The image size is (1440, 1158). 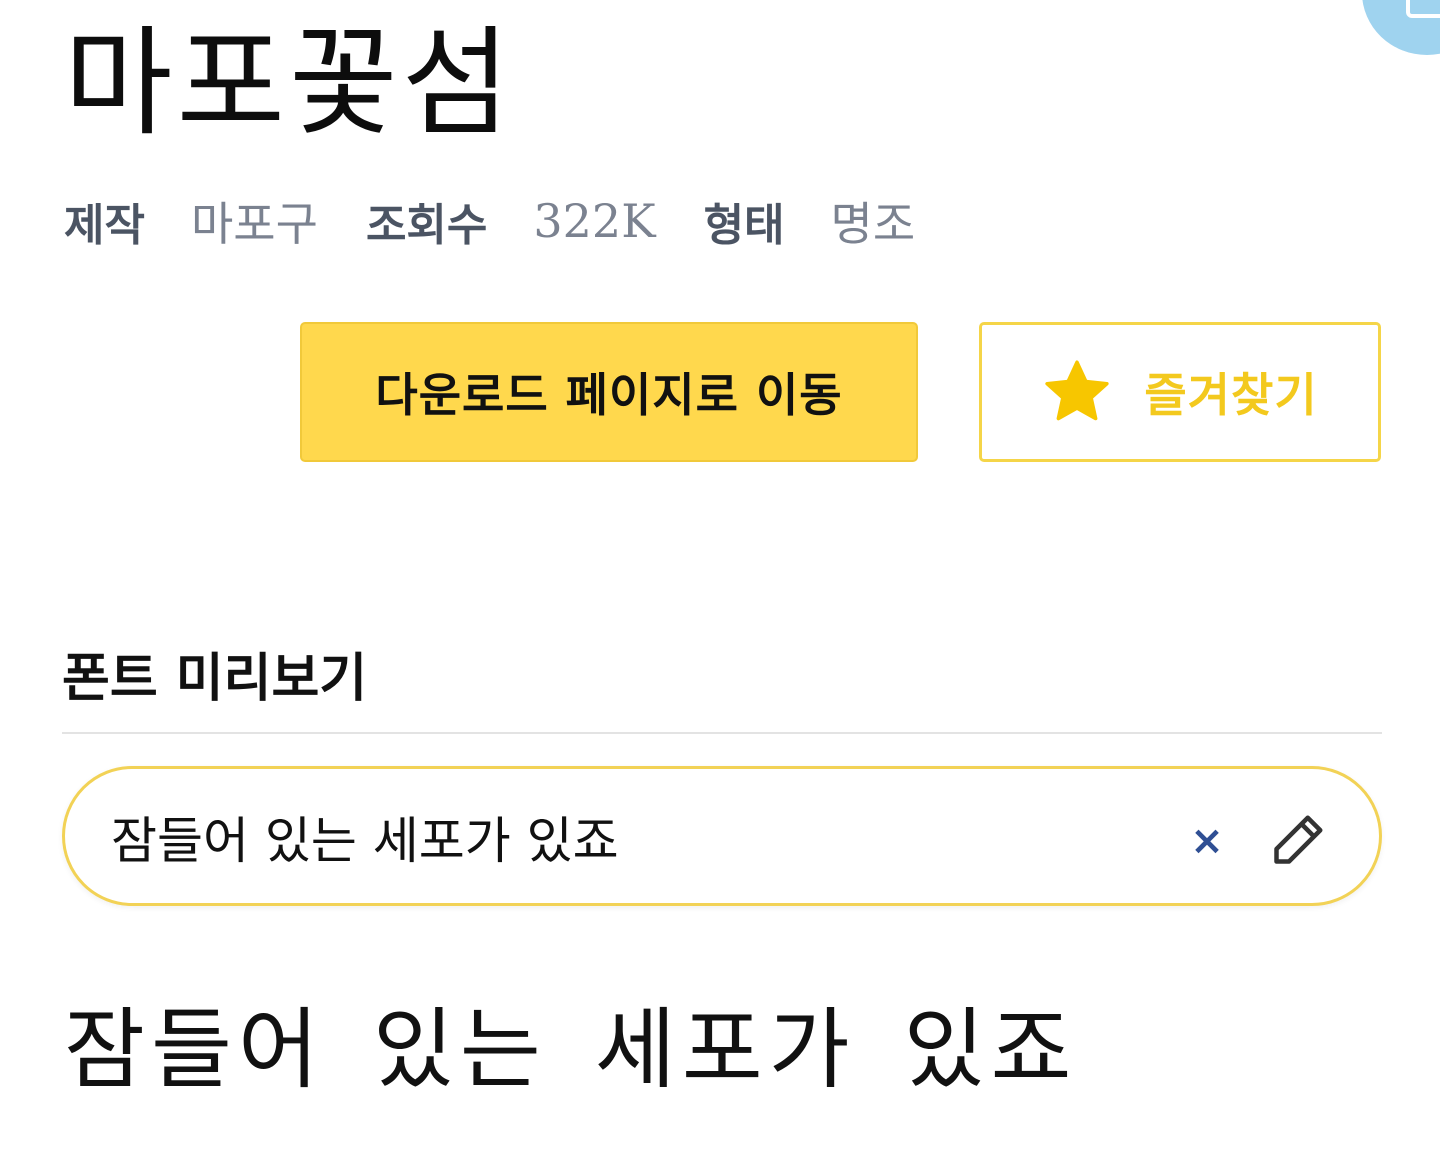 What do you see at coordinates (594, 221) in the screenshot?
I see `views-value: 322K` at bounding box center [594, 221].